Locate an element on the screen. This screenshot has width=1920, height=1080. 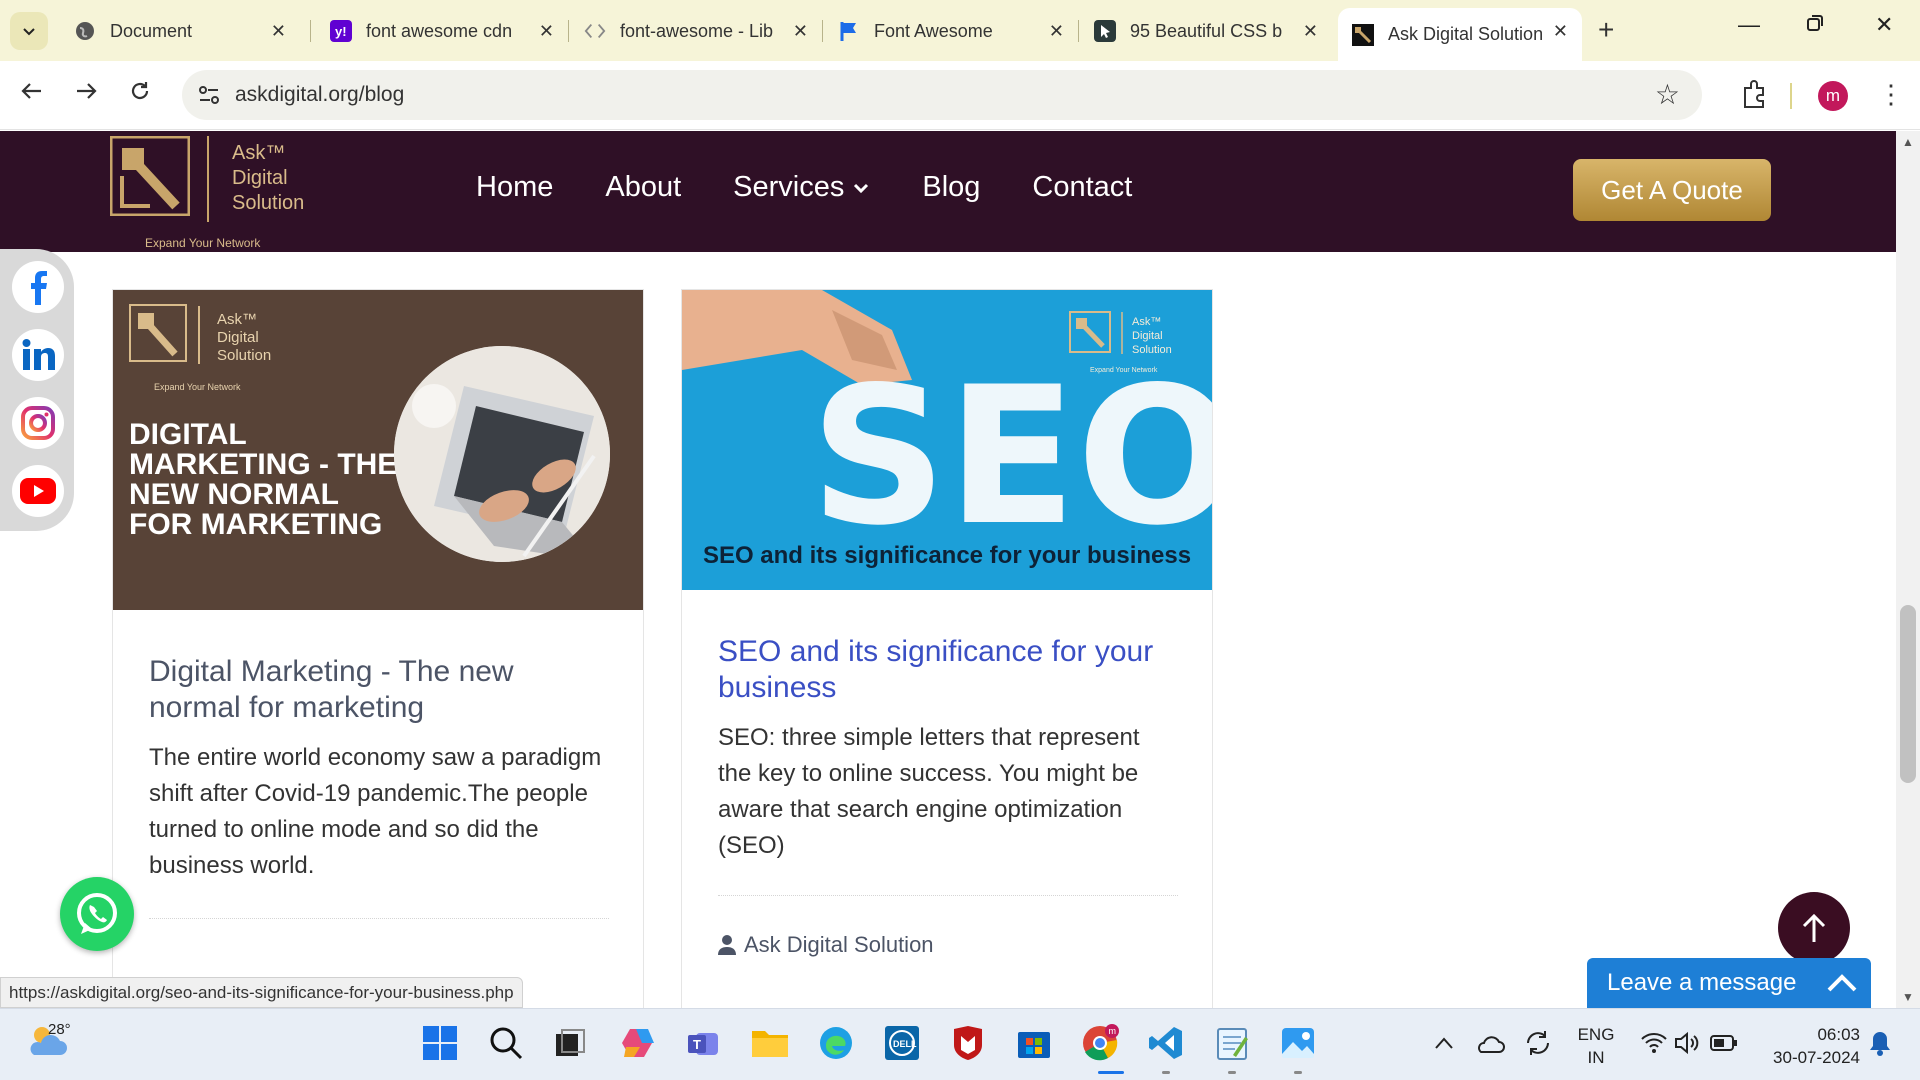
new-tab-plus-icon: + is located at coordinates (1606, 30).